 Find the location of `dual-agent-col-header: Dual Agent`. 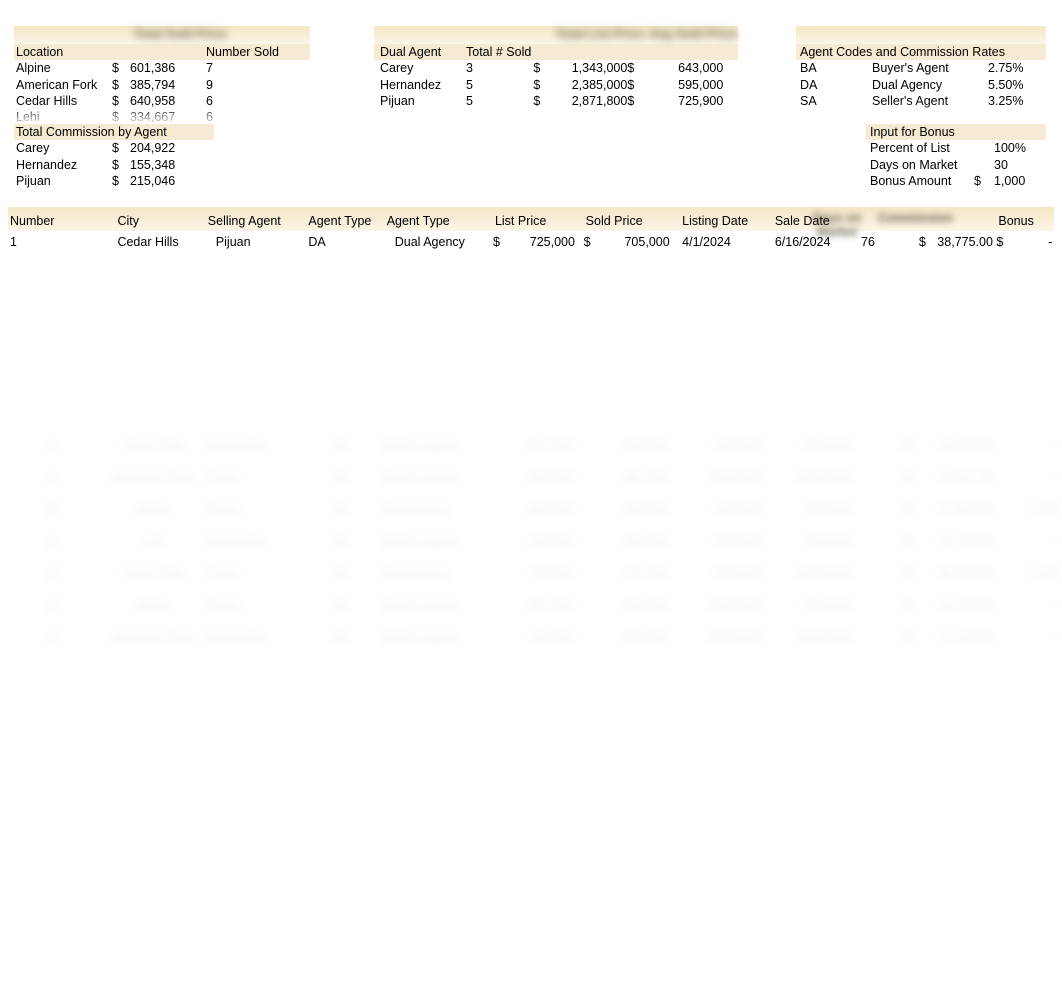

dual-agent-col-header: Dual Agent is located at coordinates (411, 52).